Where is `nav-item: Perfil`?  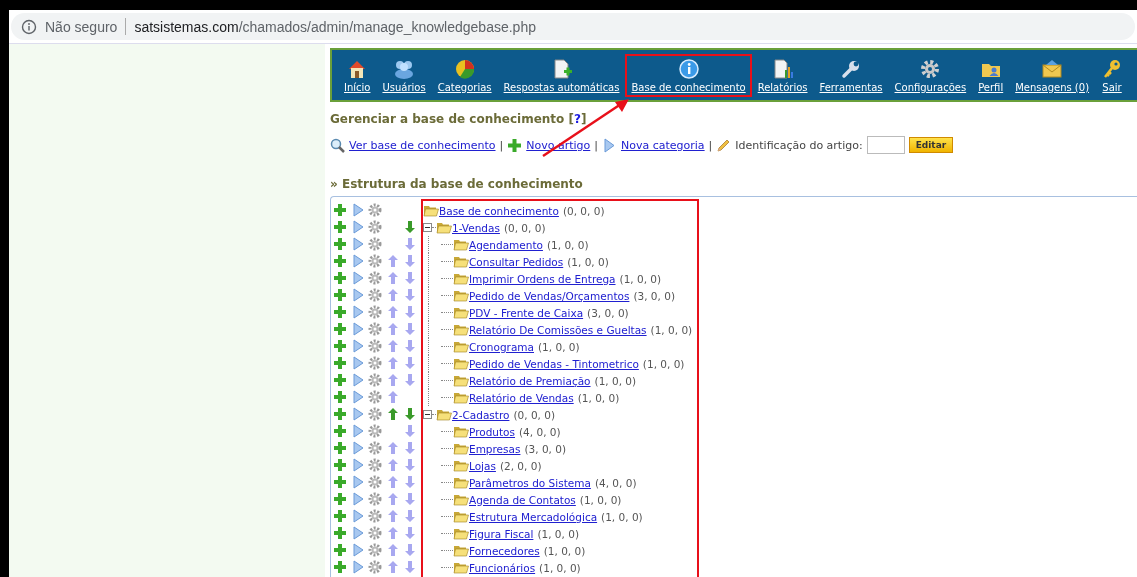 nav-item: Perfil is located at coordinates (991, 75).